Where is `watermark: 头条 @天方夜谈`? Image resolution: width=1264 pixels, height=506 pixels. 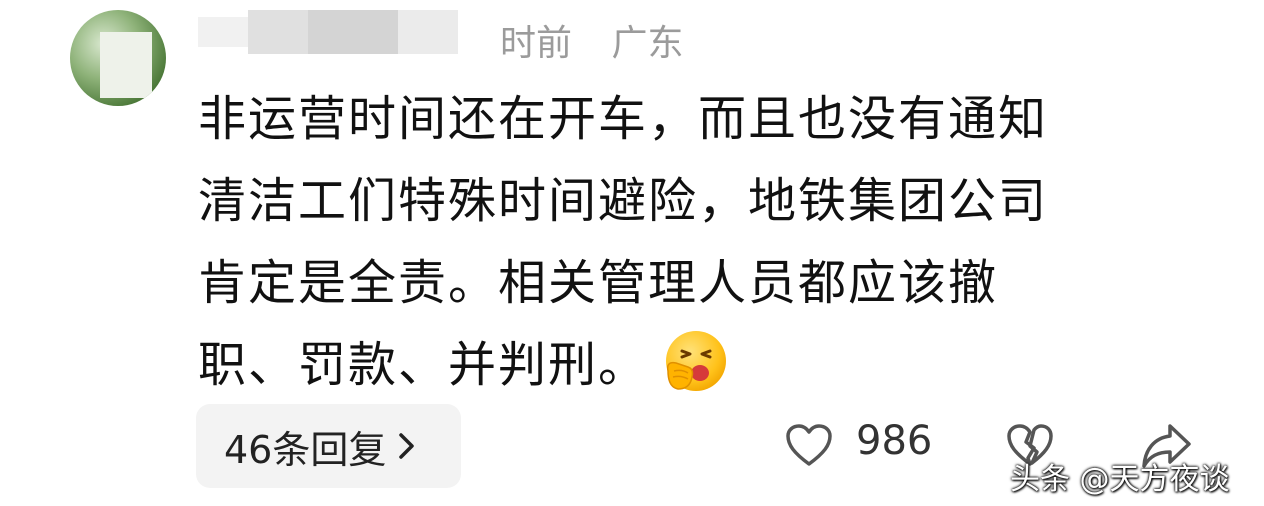
watermark: 头条 @天方夜谈 is located at coordinates (1120, 479).